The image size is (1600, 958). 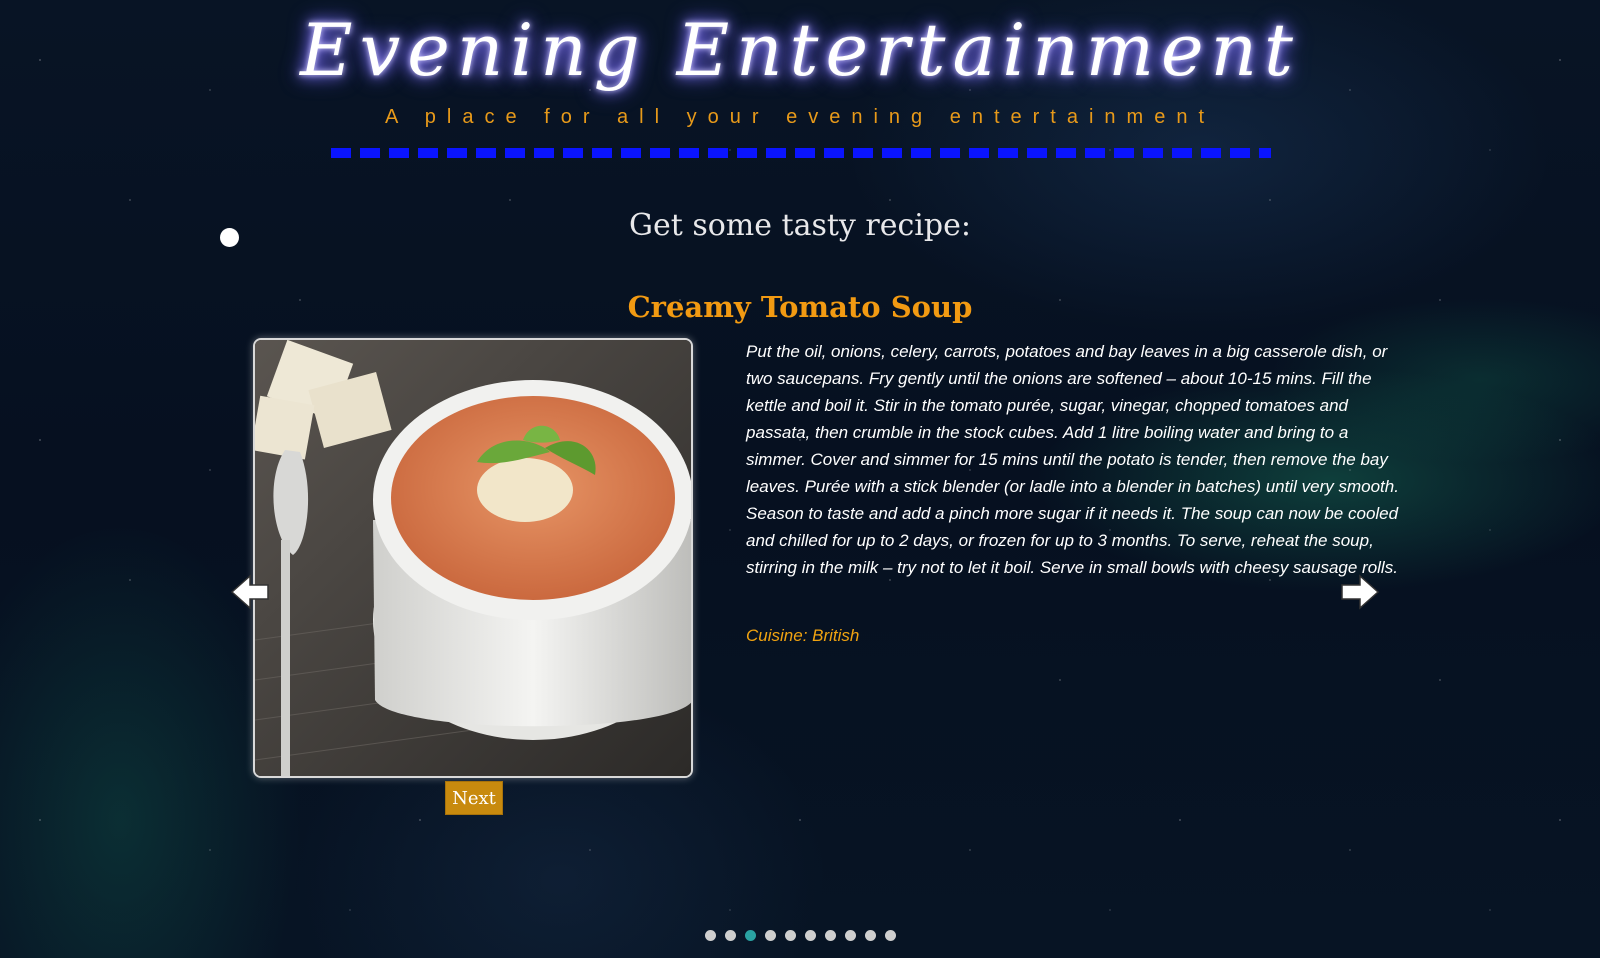 I want to click on site-title: Evening Entertainment, so click(x=800, y=50).